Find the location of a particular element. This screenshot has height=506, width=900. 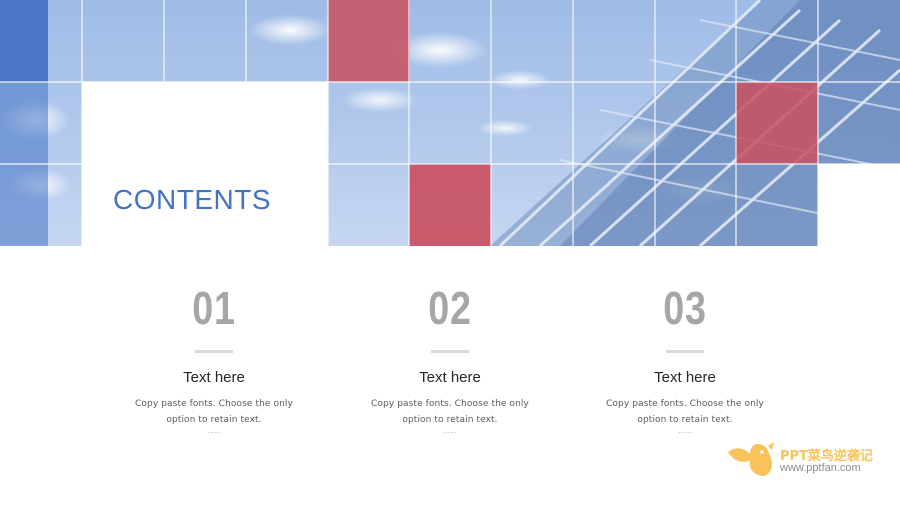

watermark: PPT菜鸟逆袭记 www.pptfan.com is located at coordinates (809, 460).